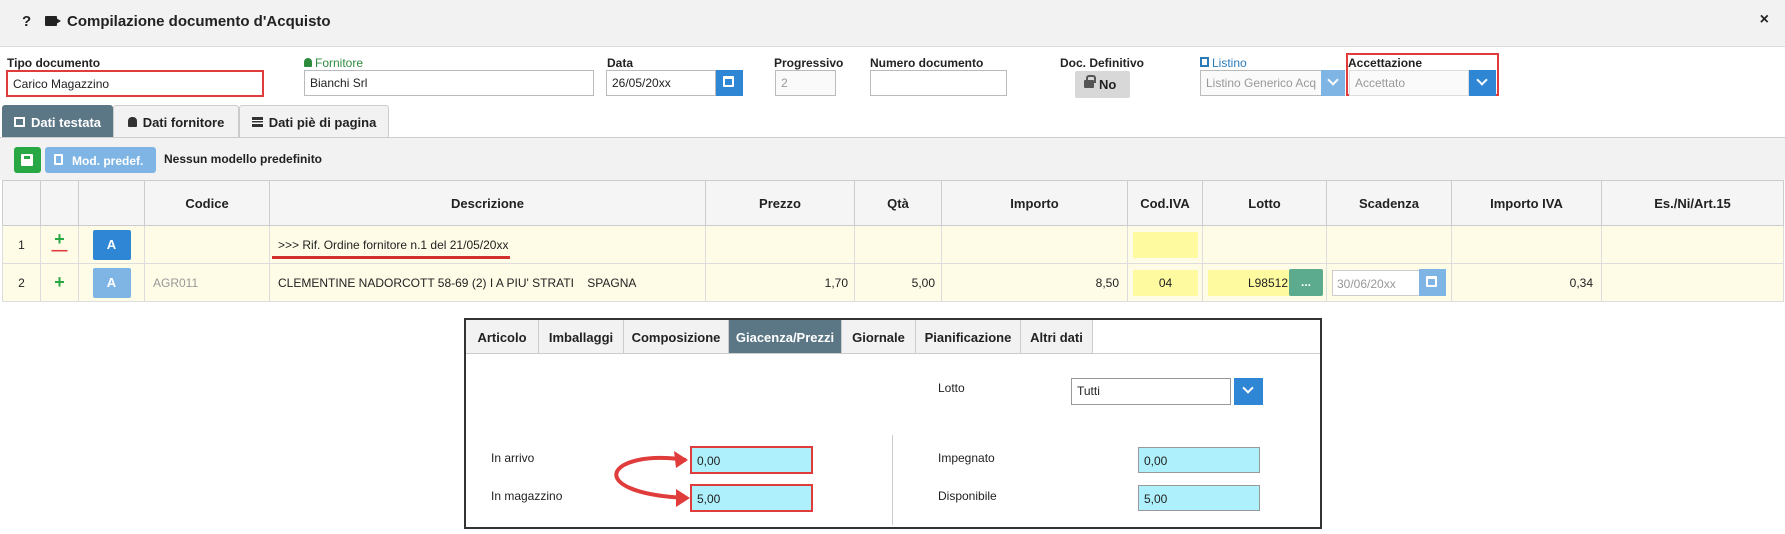  I want to click on lotto-field: L98512, so click(1249, 283).